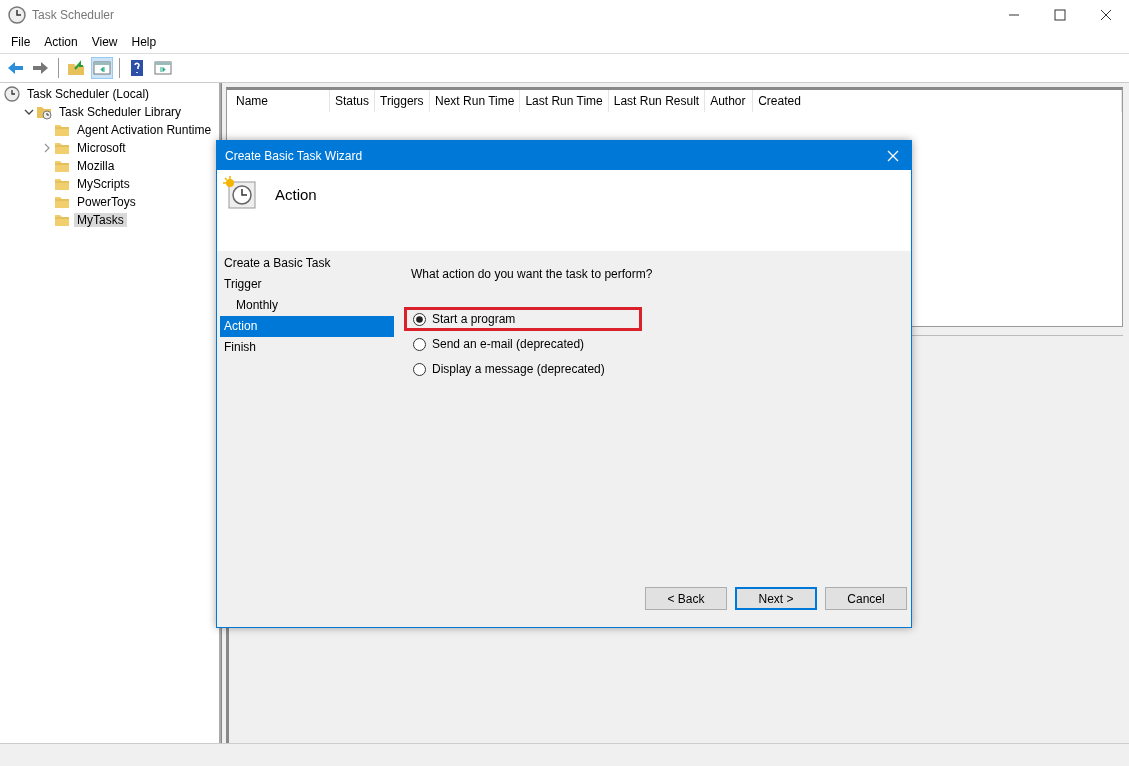 This screenshot has width=1129, height=766. Describe the element at coordinates (937, 101) in the screenshot. I see `column-header: Created` at that location.